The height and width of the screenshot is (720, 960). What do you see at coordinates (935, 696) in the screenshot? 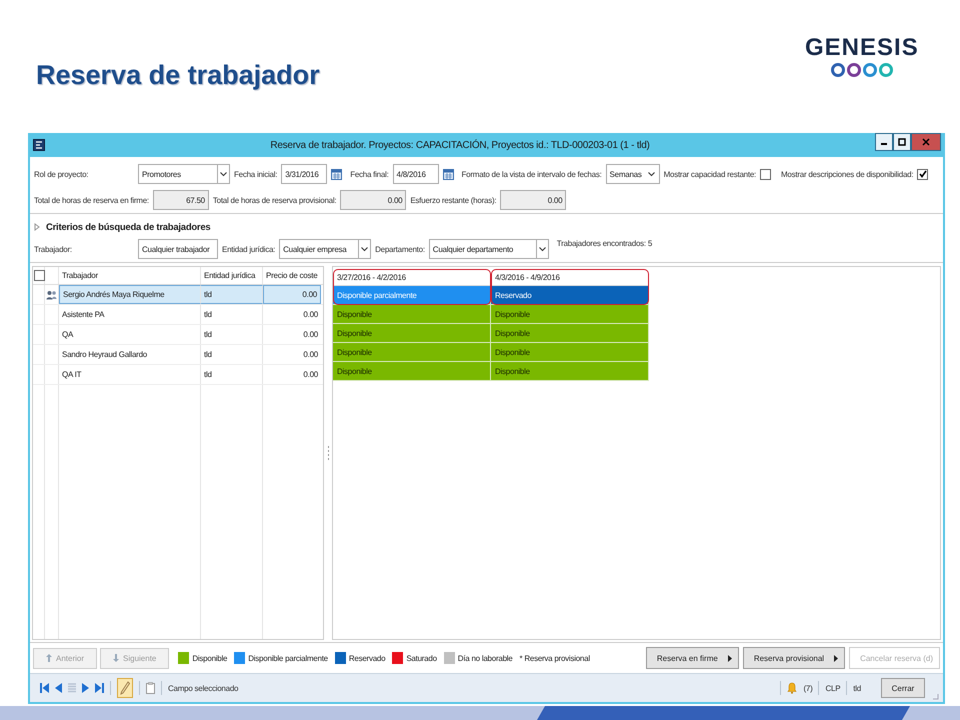
I see `resize-grip-icon` at bounding box center [935, 696].